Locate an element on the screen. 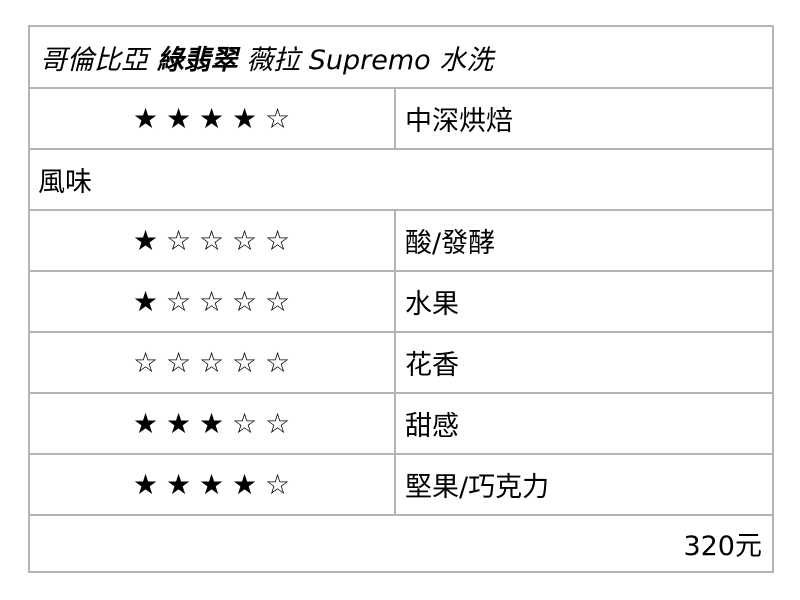 This screenshot has width=800, height=600. flavor-rating: ★ ★ ★ ★ ☆ is located at coordinates (213, 484).